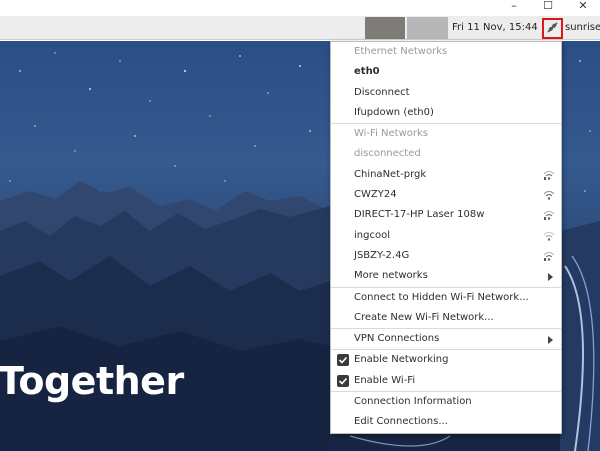 This screenshot has width=600, height=451. Describe the element at coordinates (446, 276) in the screenshot. I see `more-networks-item: More networks` at that location.